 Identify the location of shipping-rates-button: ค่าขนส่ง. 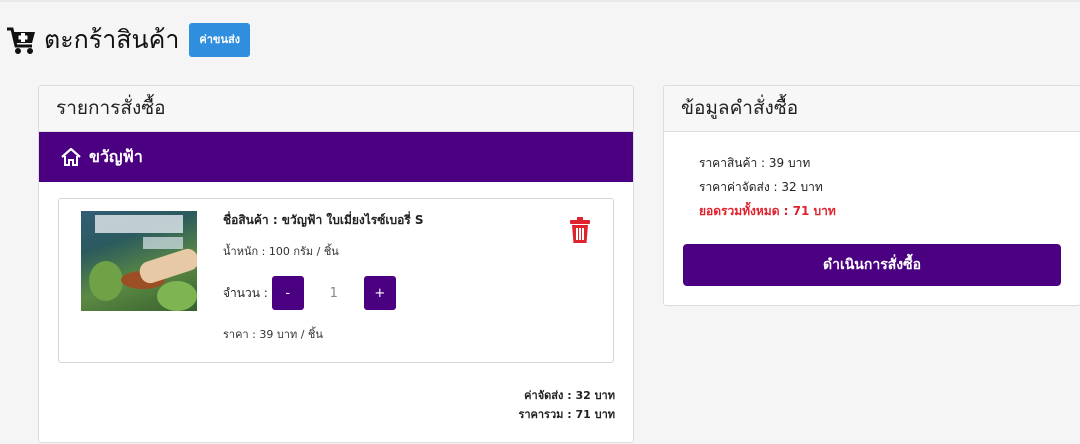
(220, 40).